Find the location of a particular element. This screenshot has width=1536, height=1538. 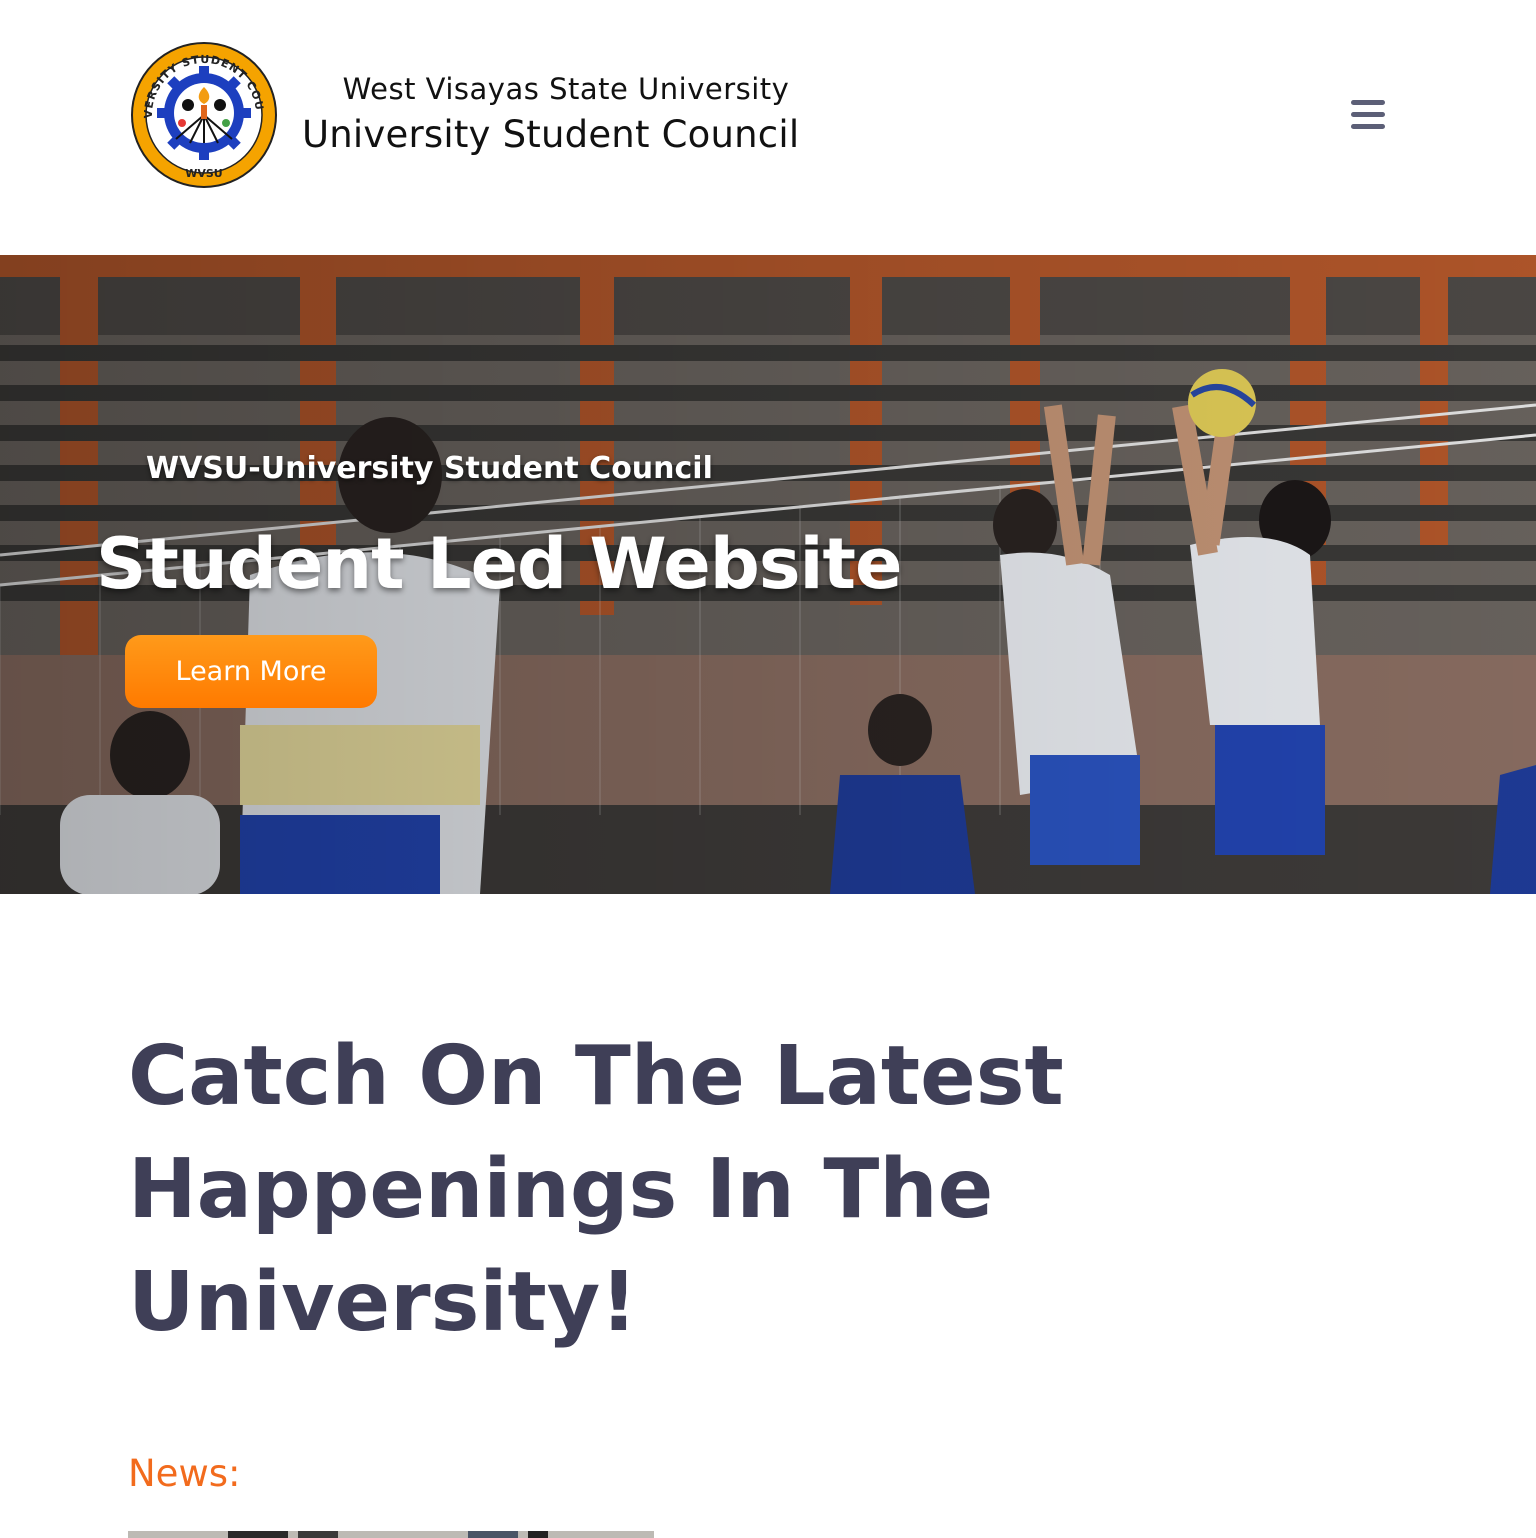

usc-seal-icon: UNIVERSITY STUDENT COUNCIL WVSU is located at coordinates (203, 114).